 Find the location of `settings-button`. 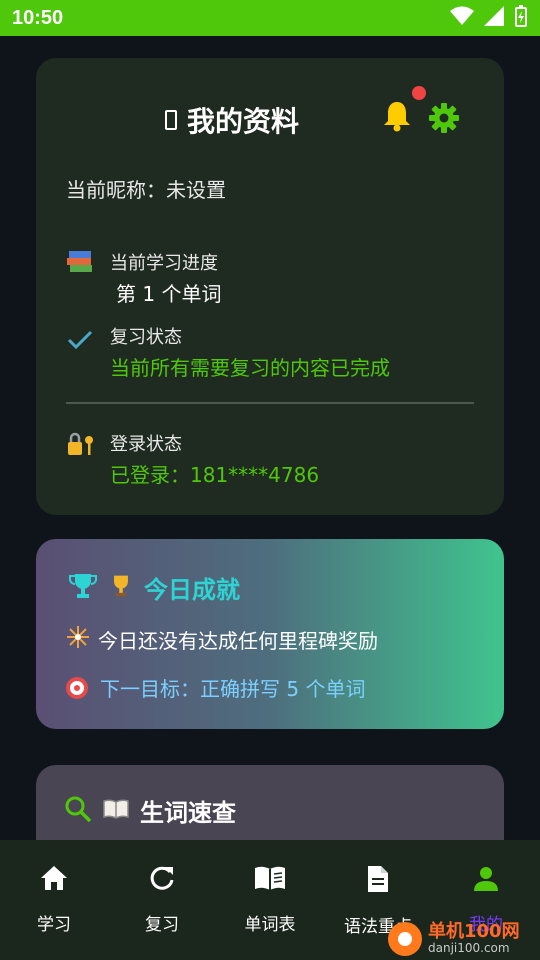

settings-button is located at coordinates (444, 118).